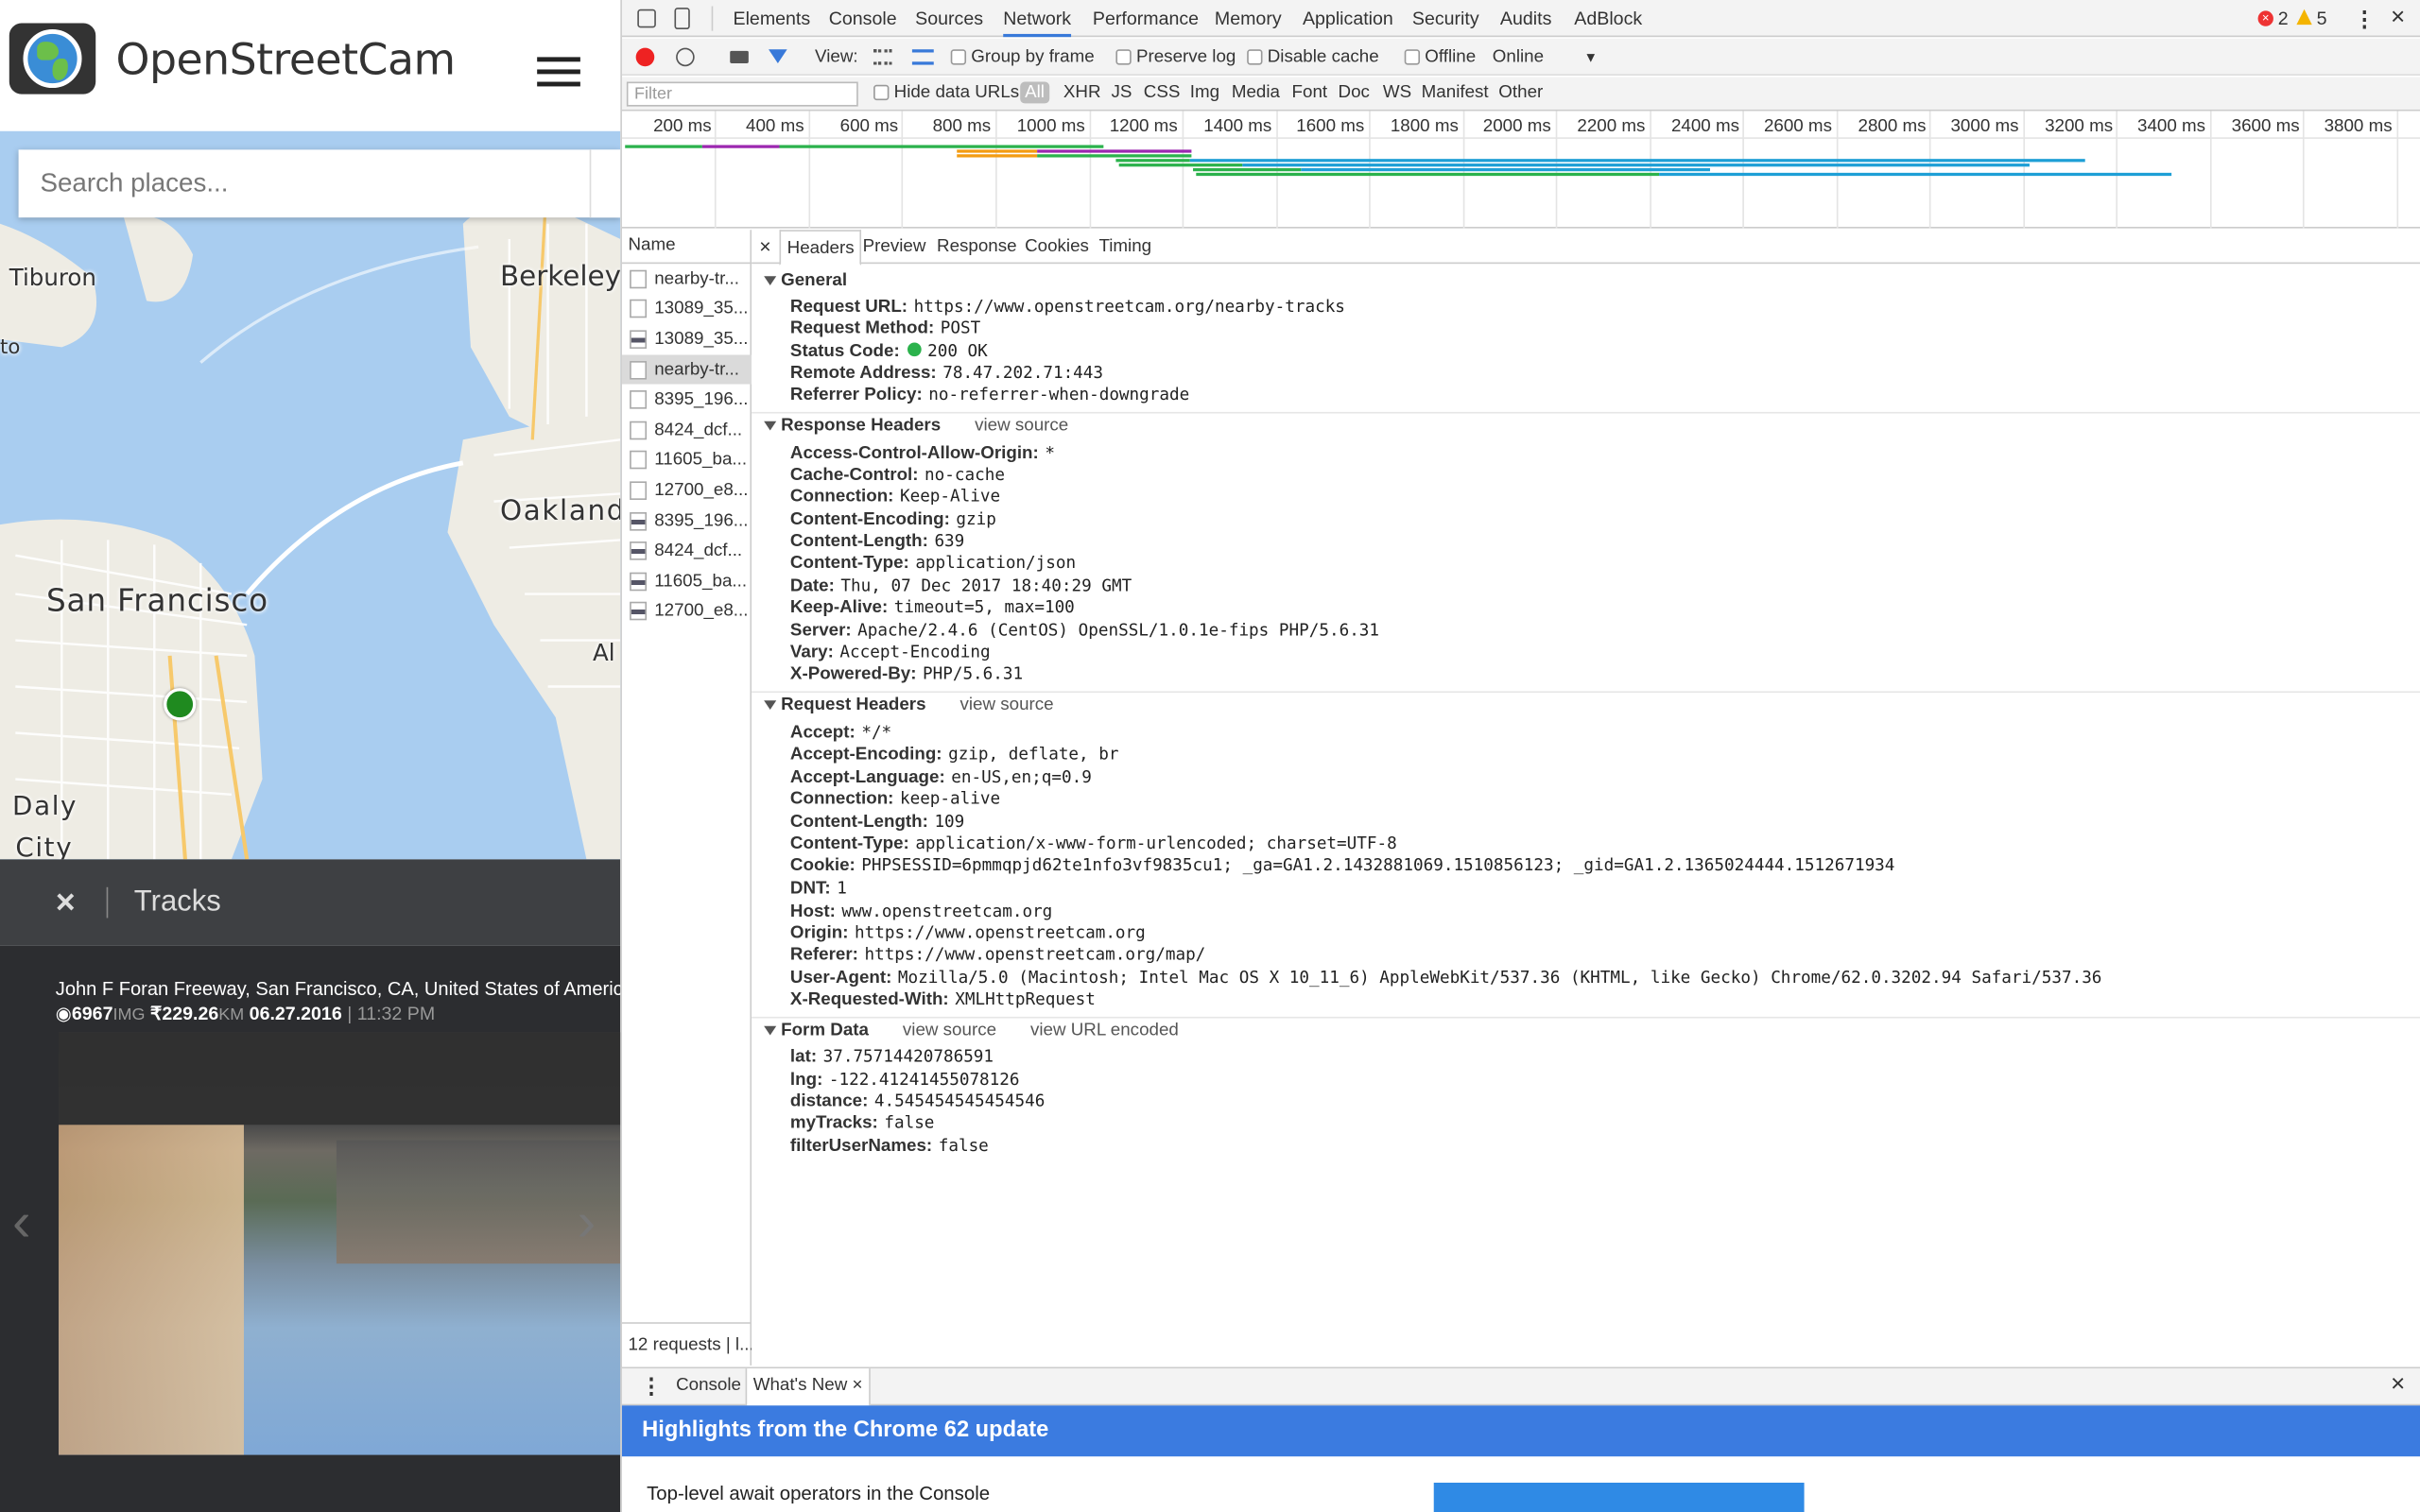 The image size is (2420, 1512). Describe the element at coordinates (1255, 57) in the screenshot. I see `disable-cache-checkbox` at that location.